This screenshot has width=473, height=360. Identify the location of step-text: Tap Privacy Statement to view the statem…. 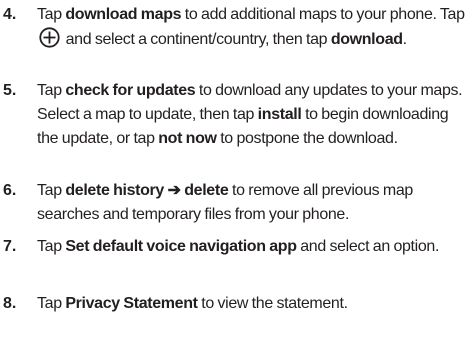
(253, 304).